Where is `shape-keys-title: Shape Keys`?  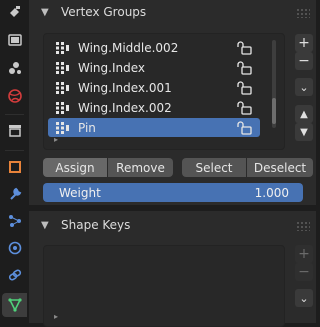
shape-keys-title: Shape Keys is located at coordinates (96, 225).